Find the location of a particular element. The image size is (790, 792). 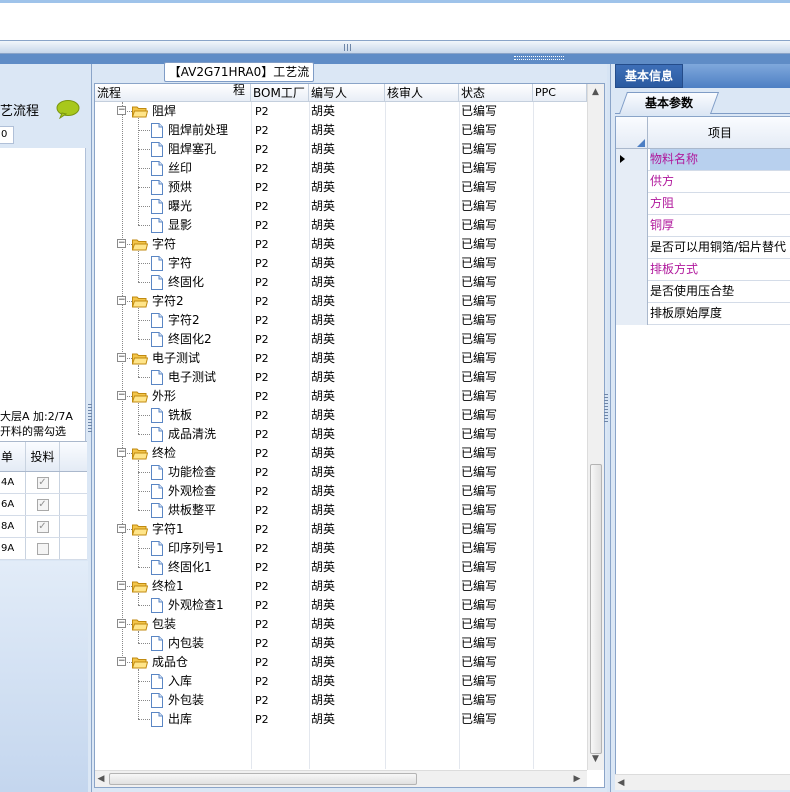

left-input-field: 0 is located at coordinates (7, 135).